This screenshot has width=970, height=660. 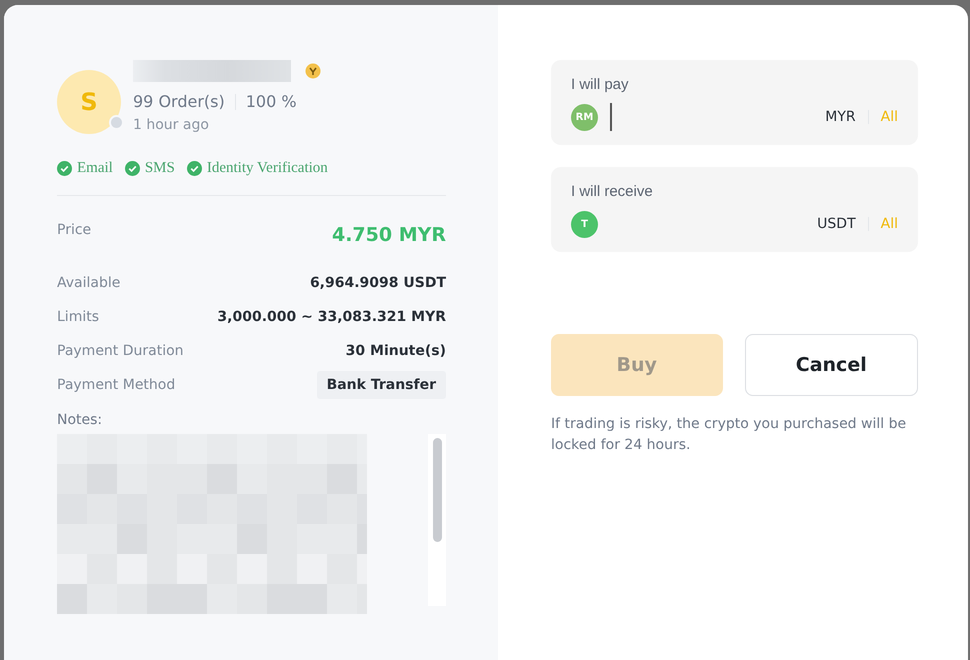 I want to click on payment-method-tag: Bank Transfer, so click(x=381, y=385).